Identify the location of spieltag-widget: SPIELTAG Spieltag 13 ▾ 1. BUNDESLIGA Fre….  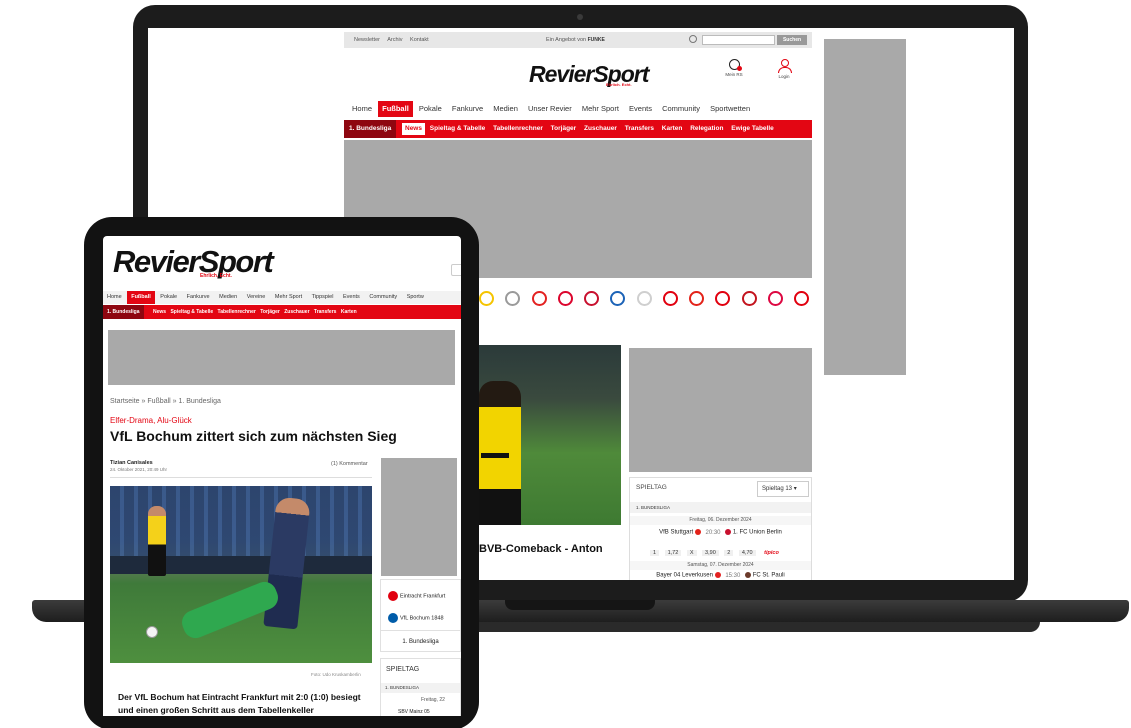
(720, 528).